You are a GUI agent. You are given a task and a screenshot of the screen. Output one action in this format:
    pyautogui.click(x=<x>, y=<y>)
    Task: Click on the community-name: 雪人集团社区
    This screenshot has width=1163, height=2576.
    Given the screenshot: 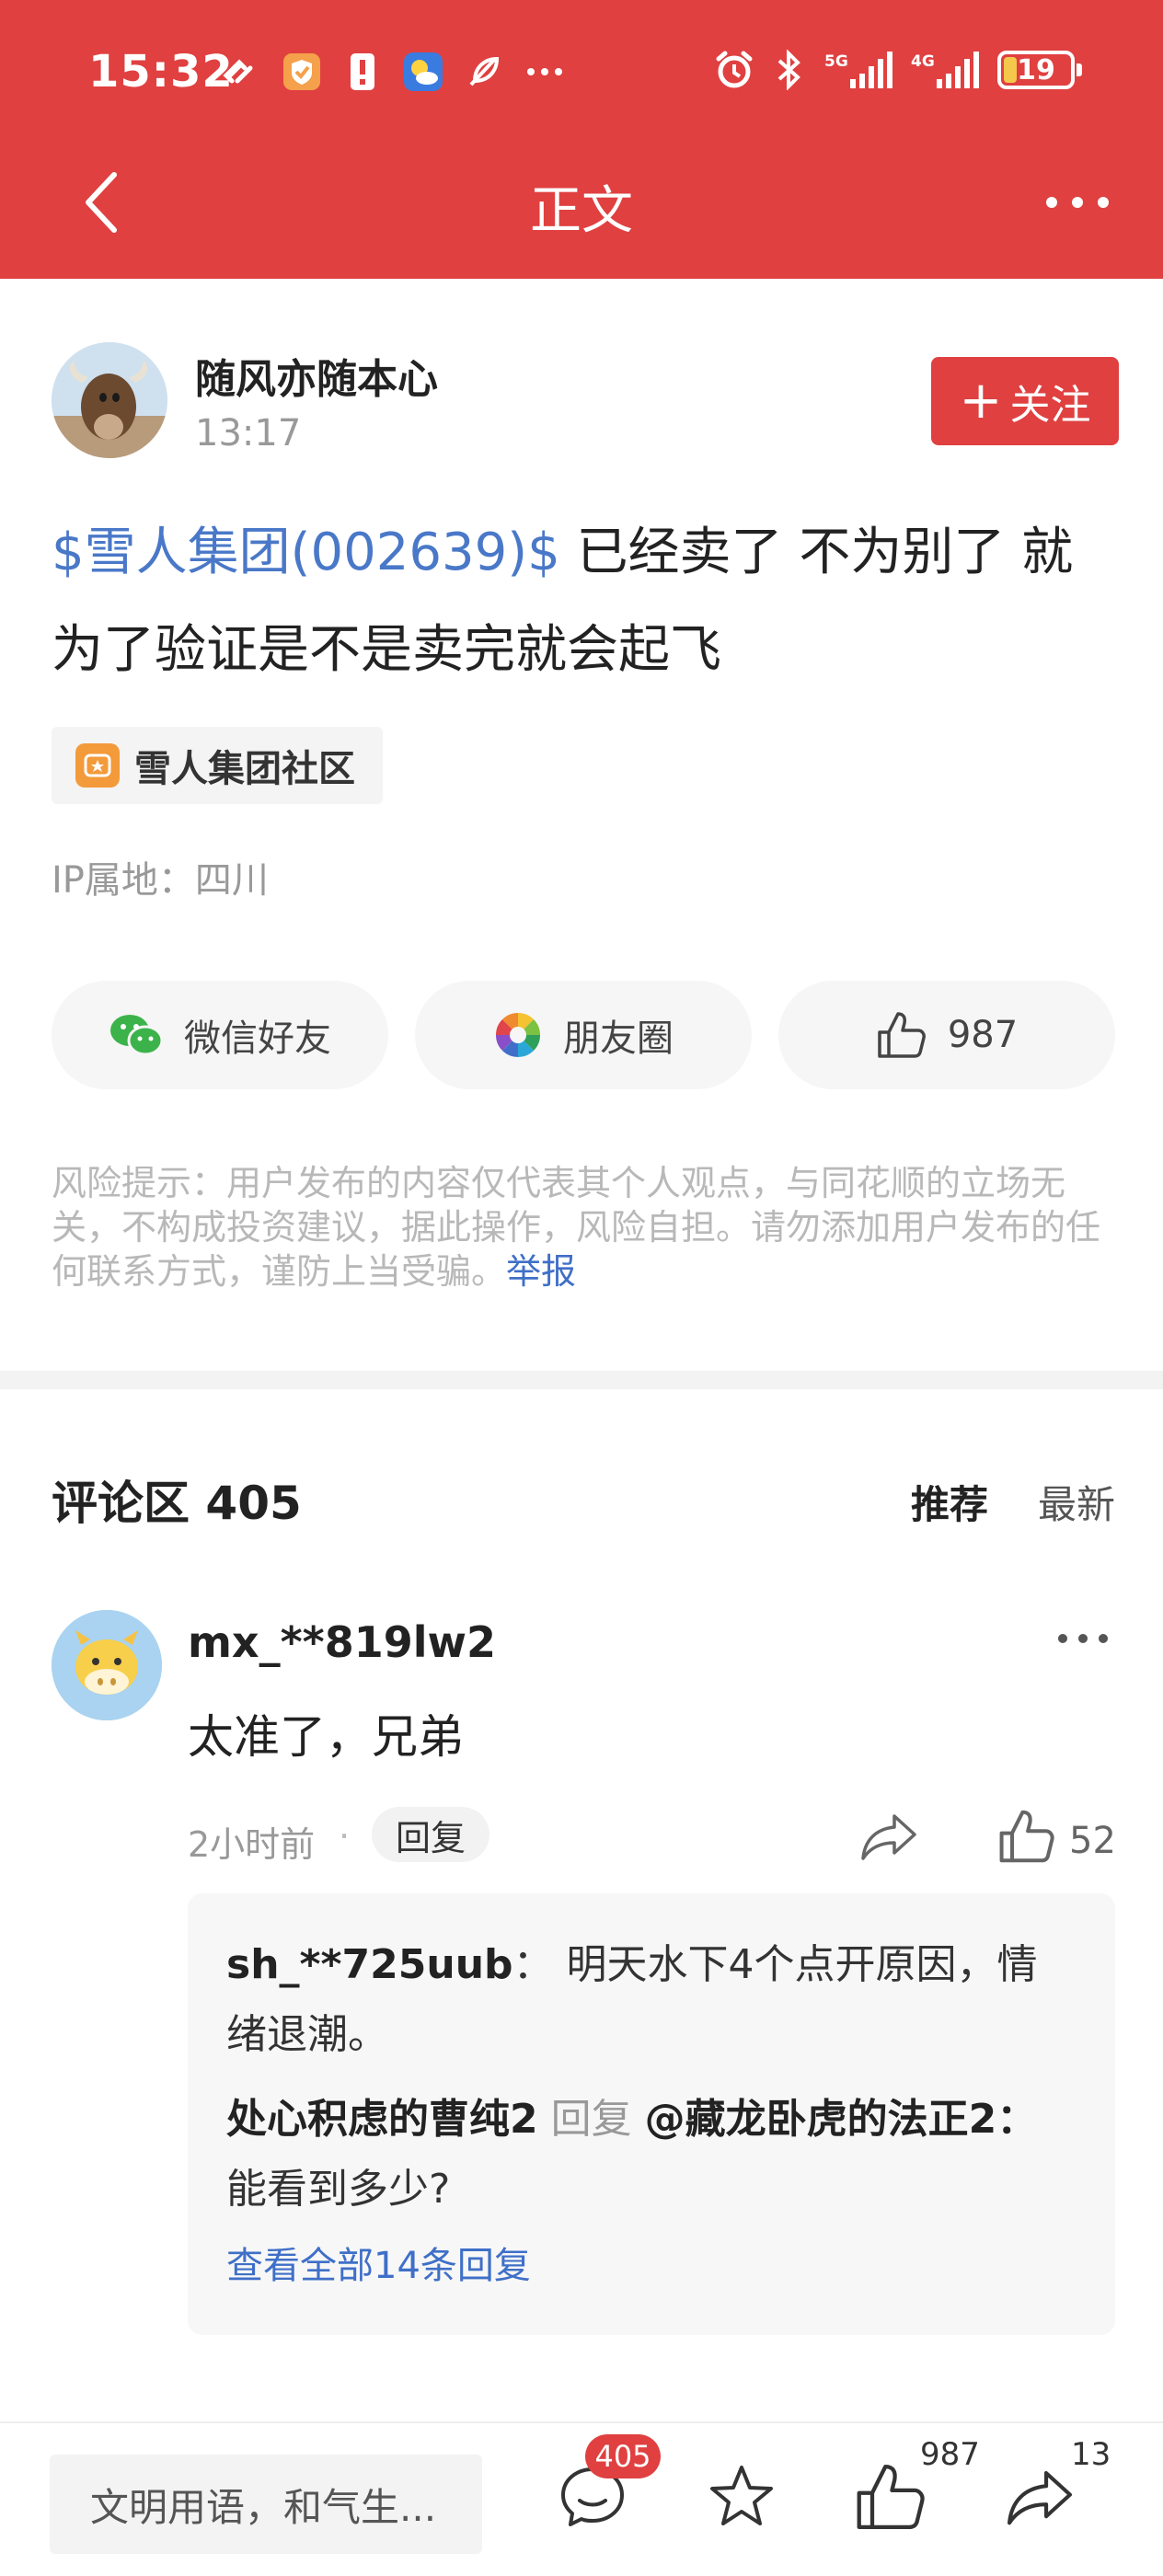 What is the action you would take?
    pyautogui.click(x=245, y=769)
    